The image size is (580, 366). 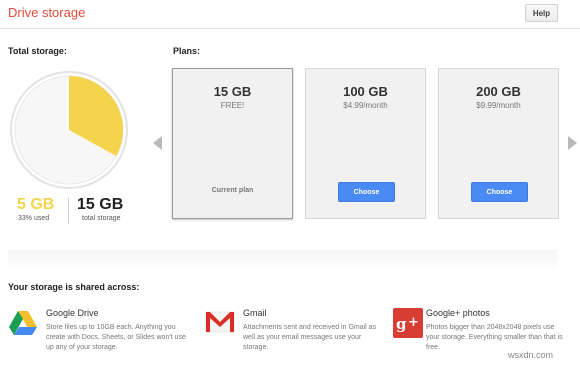 I want to click on watermark: wsxdn.com, so click(x=531, y=355).